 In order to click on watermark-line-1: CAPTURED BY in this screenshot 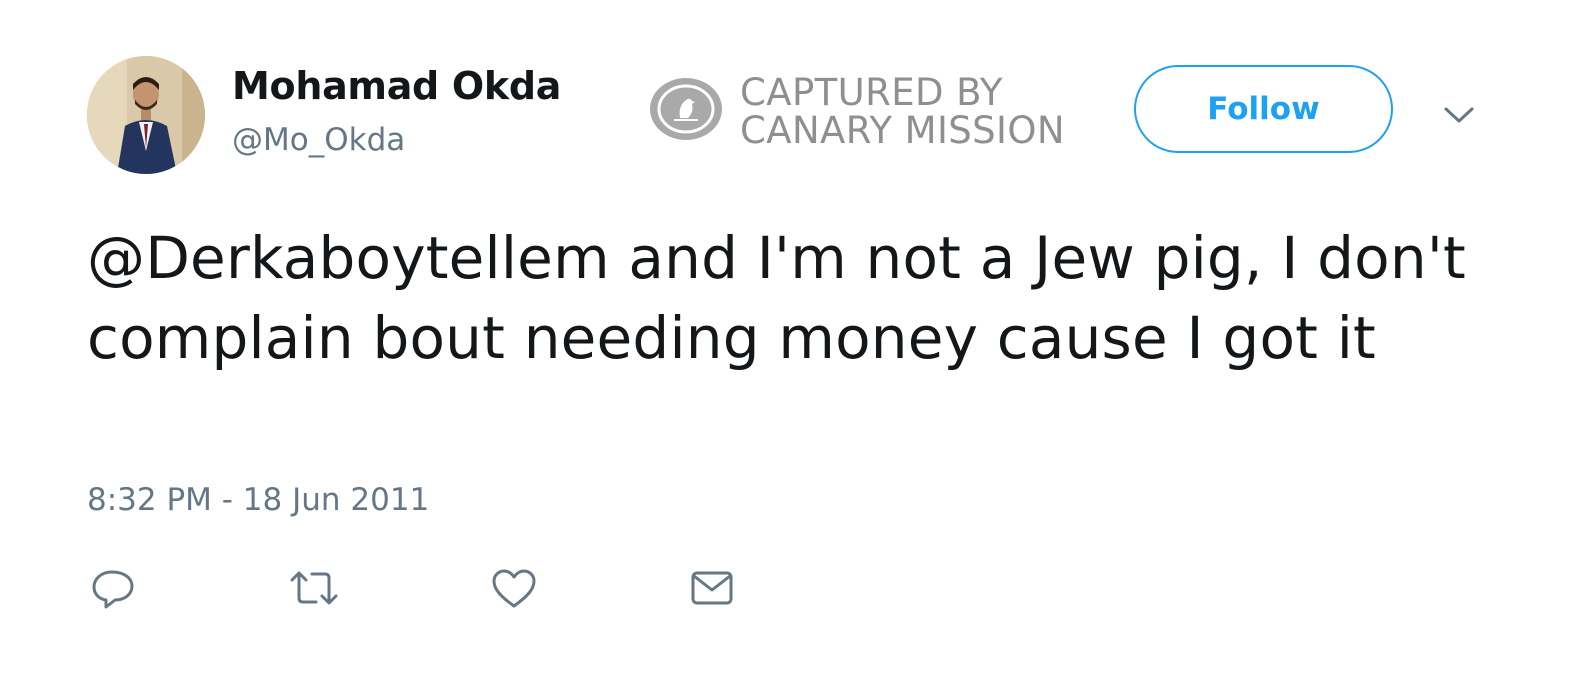, I will do `click(871, 92)`.